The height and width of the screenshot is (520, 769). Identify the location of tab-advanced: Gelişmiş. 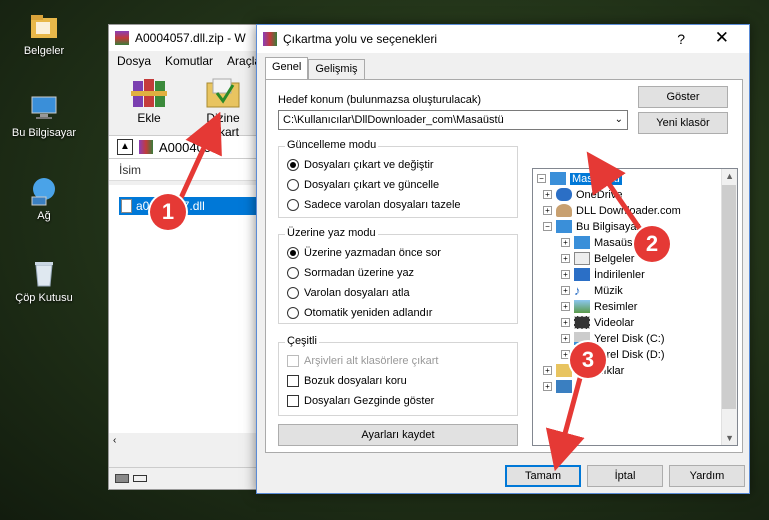
(336, 69).